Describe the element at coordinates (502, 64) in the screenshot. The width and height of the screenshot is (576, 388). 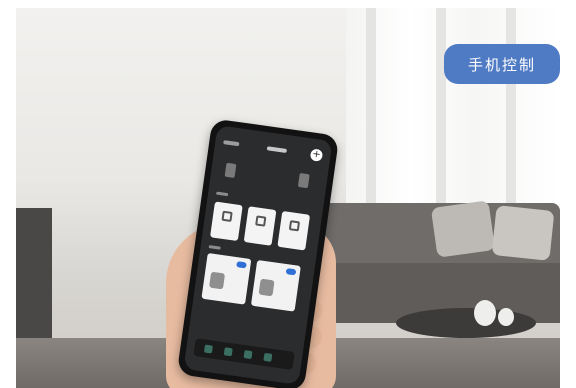
I see `phone-control-badge: 手机控制` at that location.